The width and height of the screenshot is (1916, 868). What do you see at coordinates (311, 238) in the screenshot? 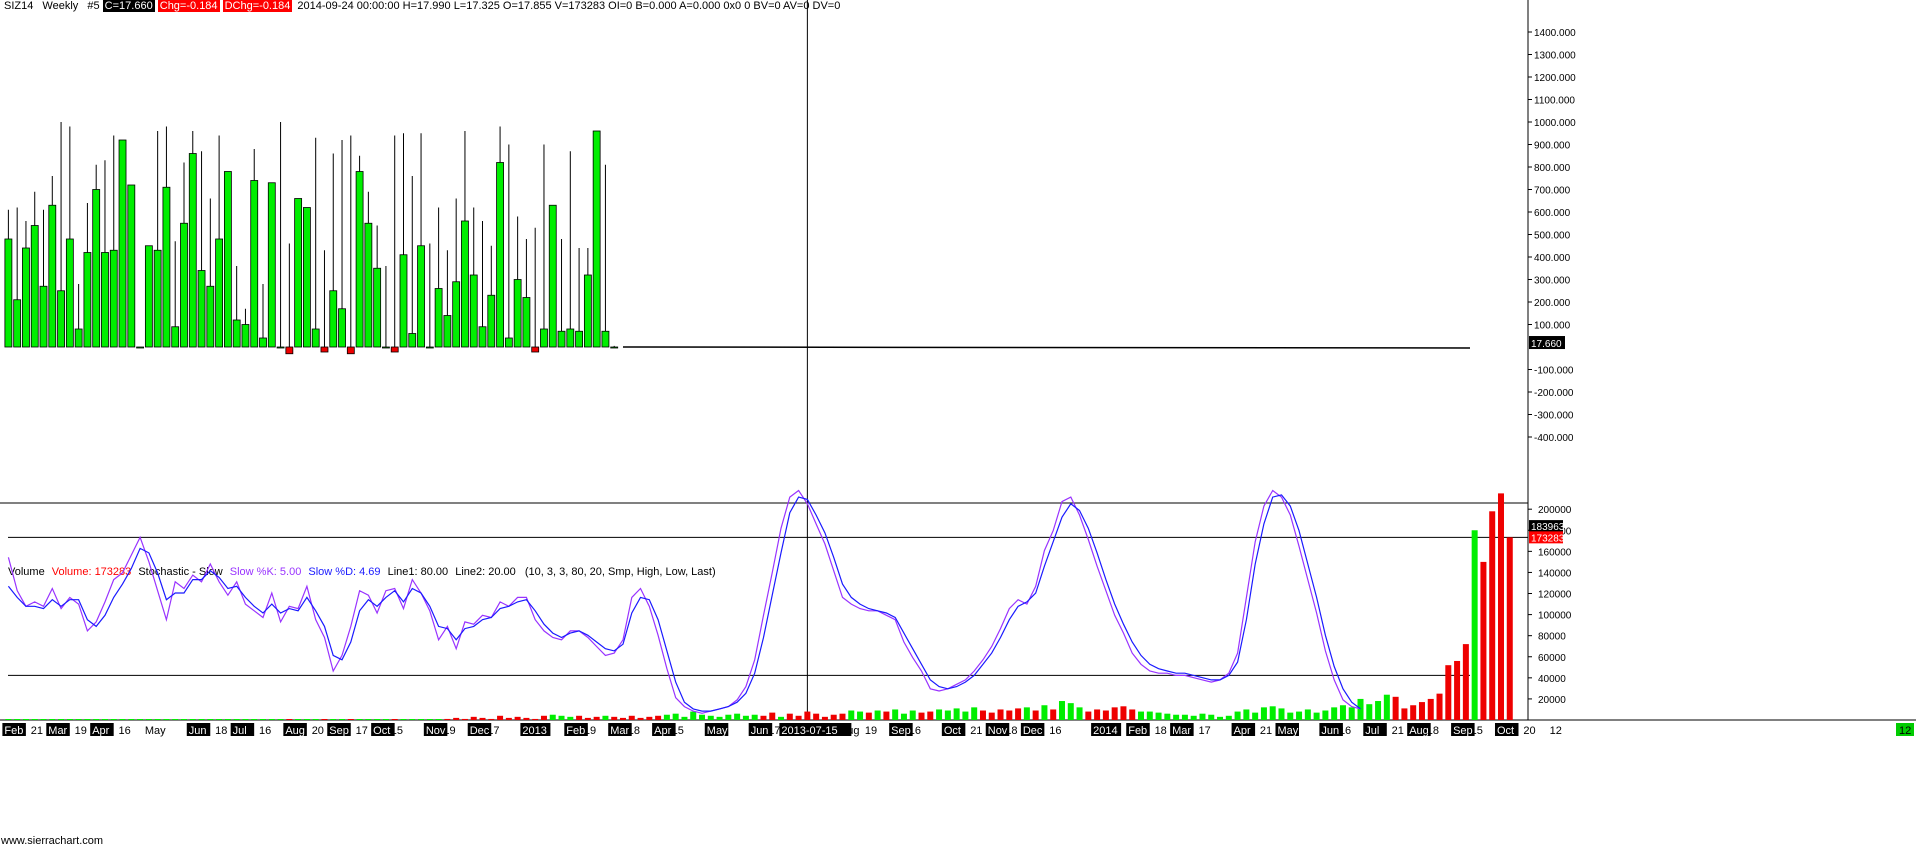
I see `price-bars` at bounding box center [311, 238].